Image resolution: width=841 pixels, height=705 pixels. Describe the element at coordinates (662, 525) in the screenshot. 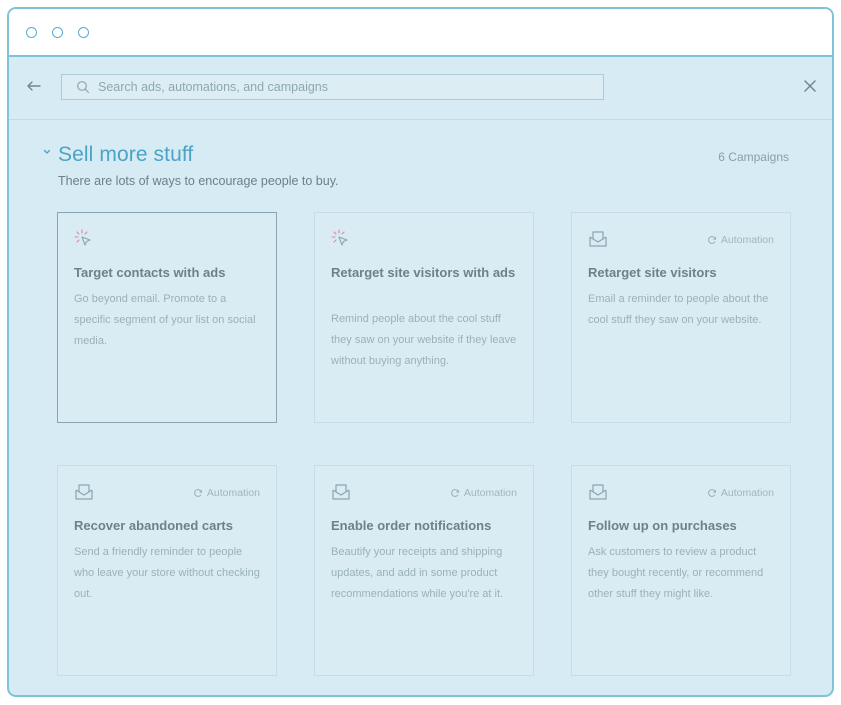

I see `card-title: Follow up on purchases` at that location.